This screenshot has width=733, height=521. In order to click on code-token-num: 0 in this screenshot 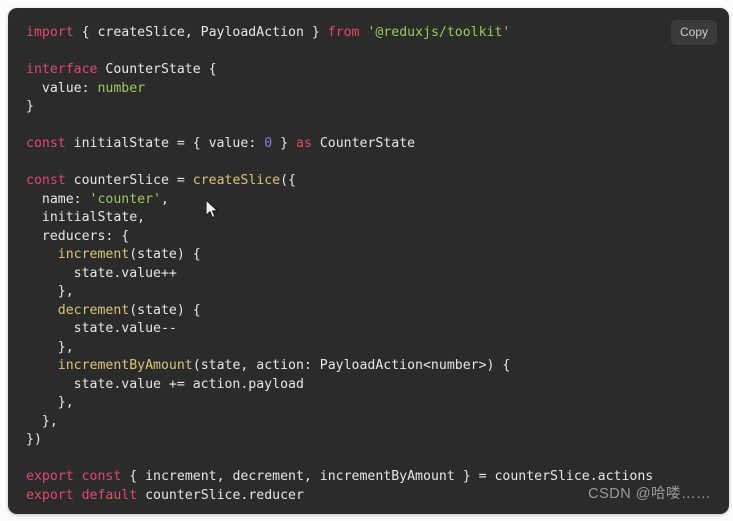, I will do `click(268, 143)`.